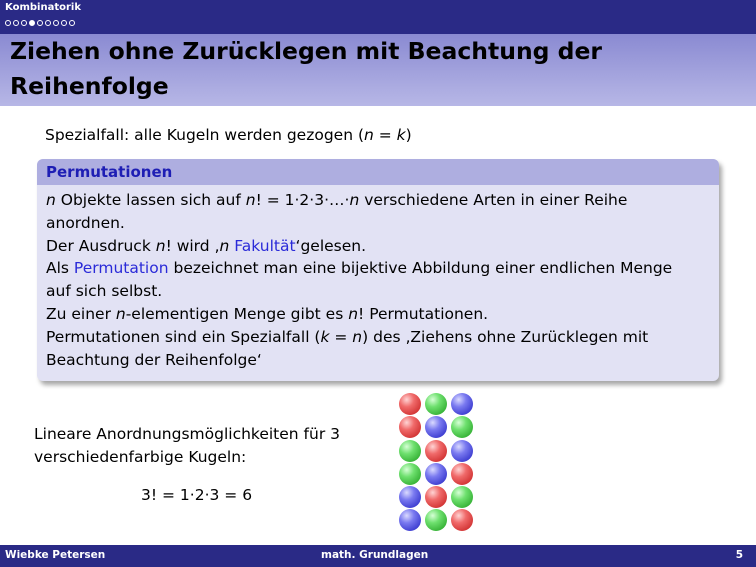 The height and width of the screenshot is (567, 756). Describe the element at coordinates (378, 17) in the screenshot. I see `header-bar: Kombinatorik` at that location.